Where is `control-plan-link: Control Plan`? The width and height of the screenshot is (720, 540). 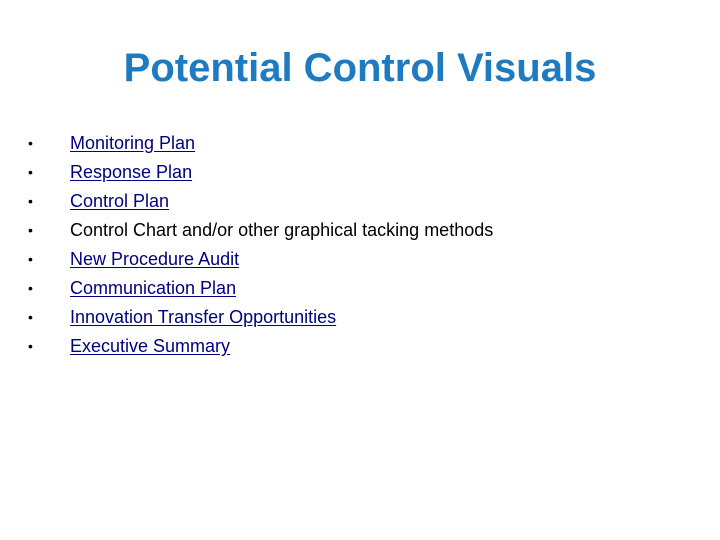
control-plan-link: Control Plan is located at coordinates (119, 201).